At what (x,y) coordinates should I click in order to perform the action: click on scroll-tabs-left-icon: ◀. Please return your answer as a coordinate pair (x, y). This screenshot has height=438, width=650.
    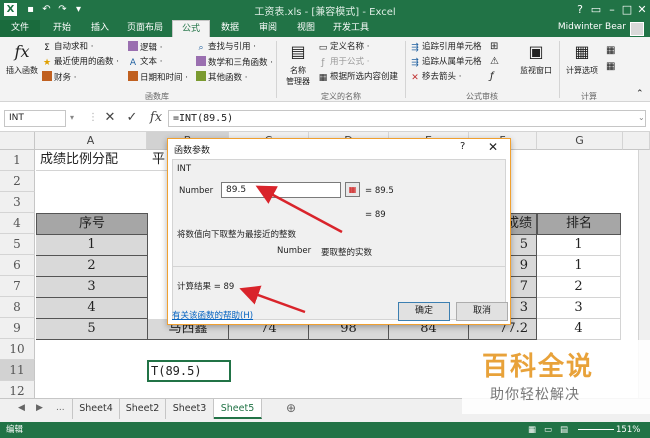
    Looking at the image, I should click on (21, 408).